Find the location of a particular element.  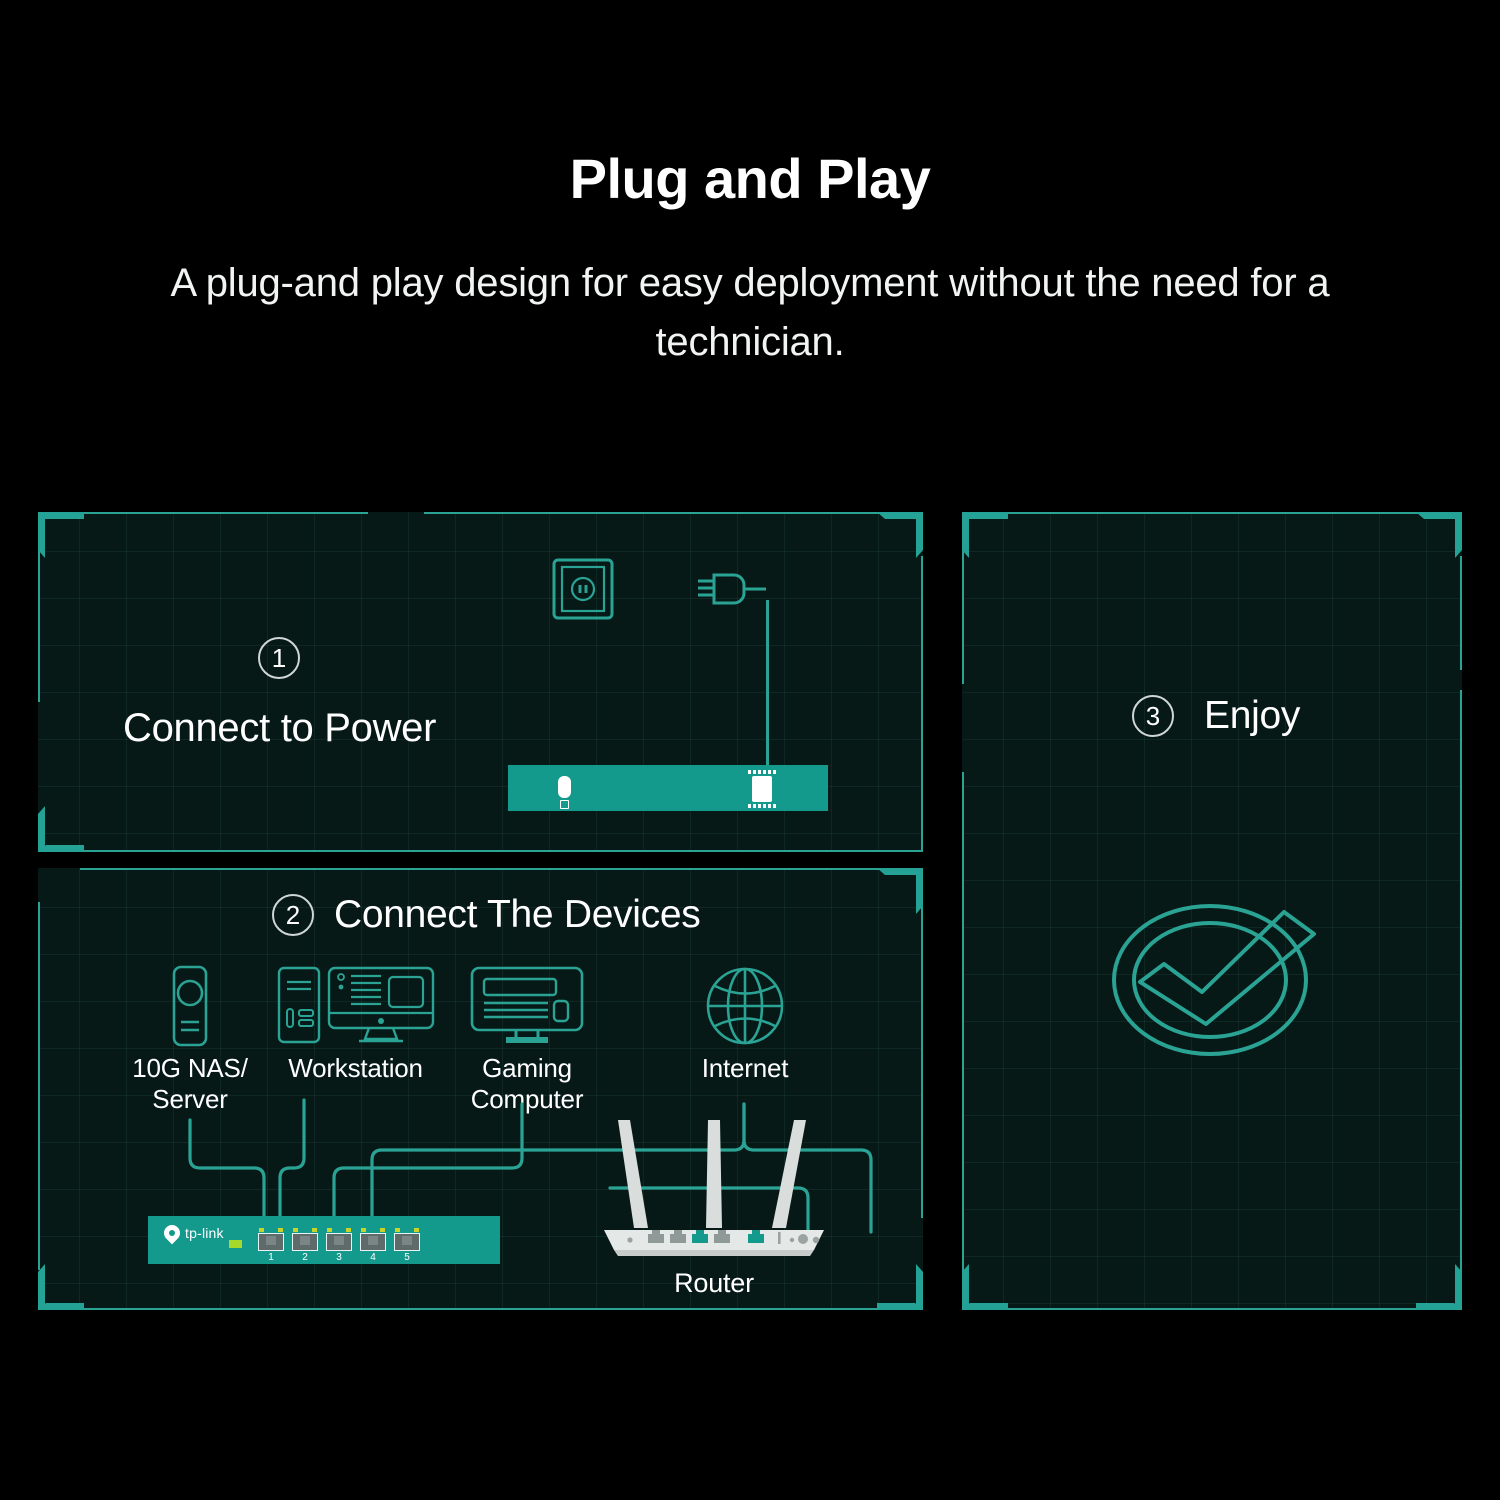

switch-port-2-number: 2 is located at coordinates (305, 1257).